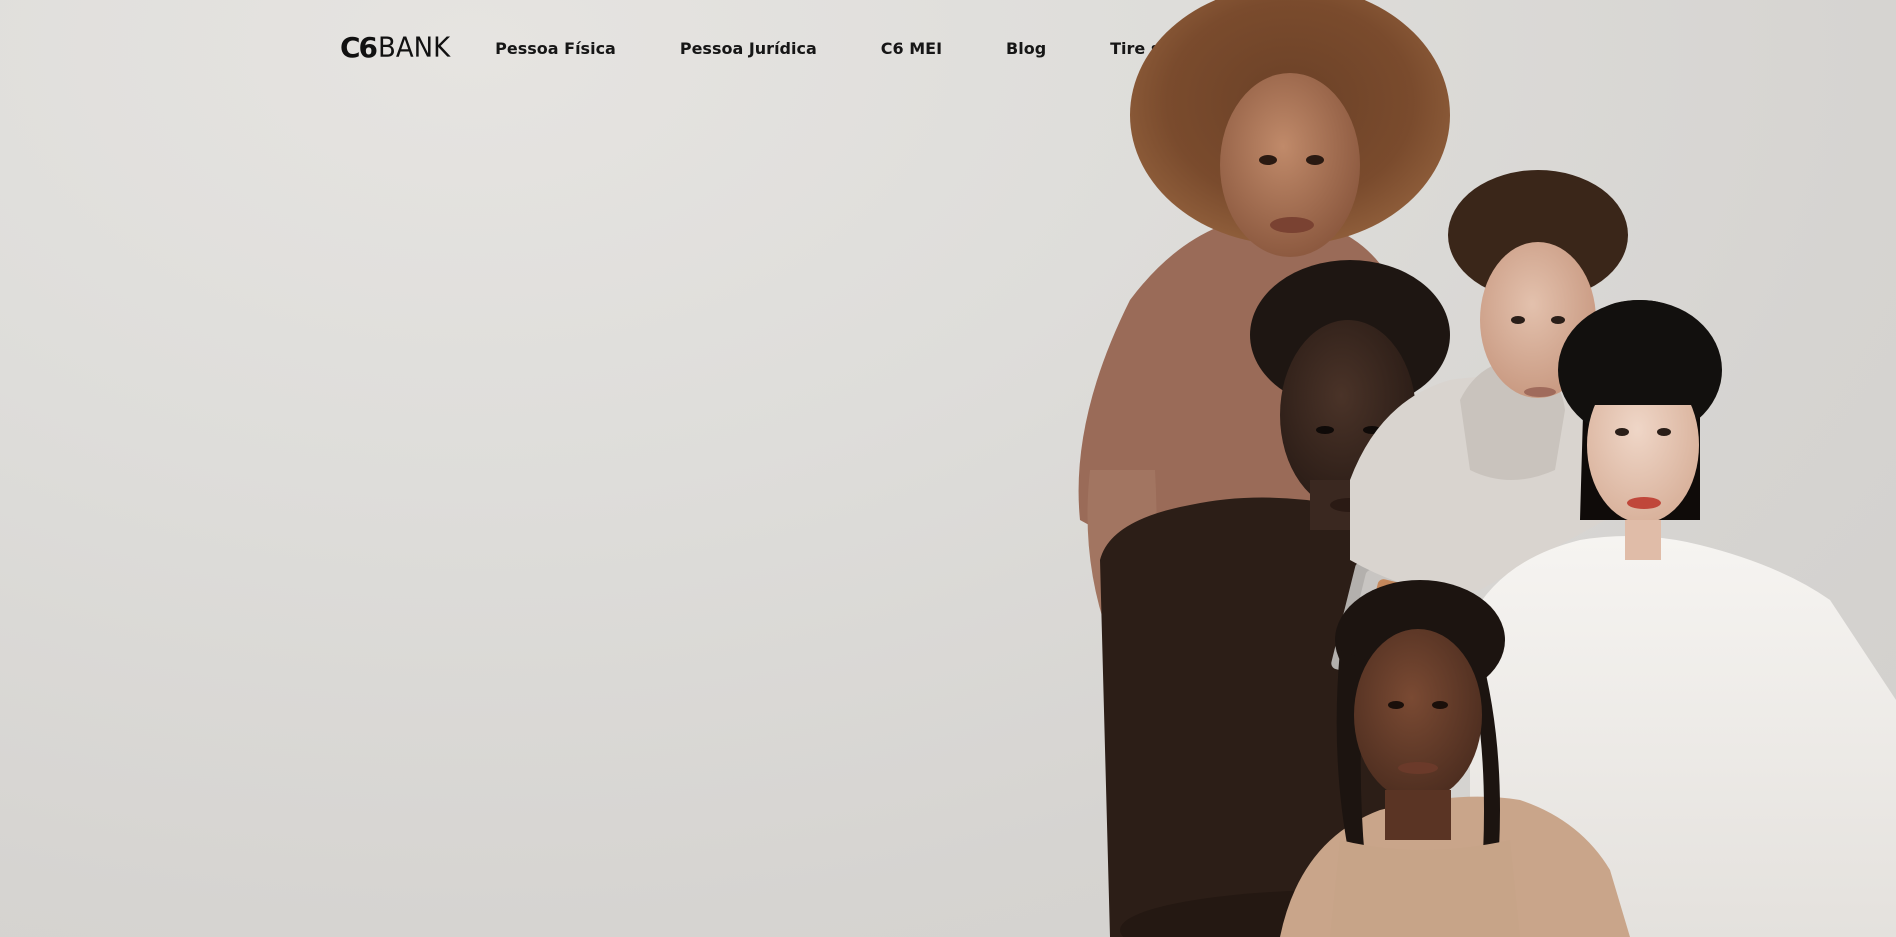  What do you see at coordinates (414, 48) in the screenshot?
I see `logo-wordmark: BANK` at bounding box center [414, 48].